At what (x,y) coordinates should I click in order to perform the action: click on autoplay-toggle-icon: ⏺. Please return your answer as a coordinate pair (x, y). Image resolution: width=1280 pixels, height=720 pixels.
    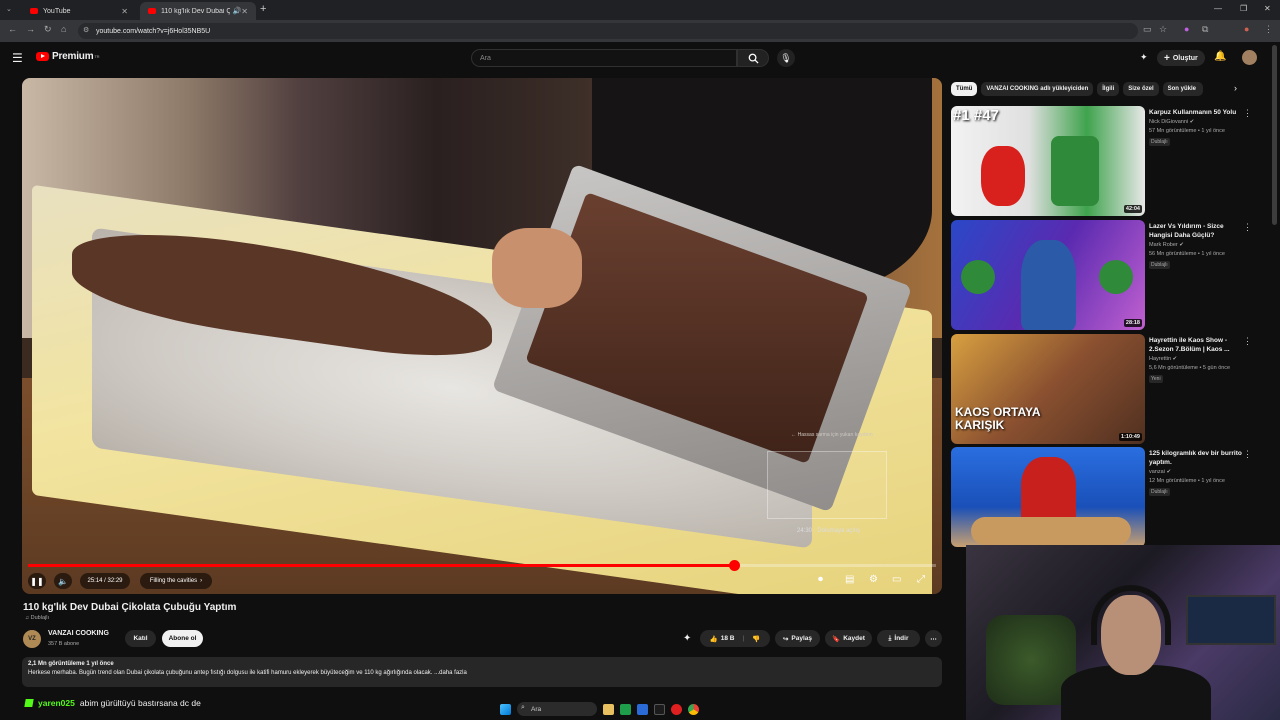
    Looking at the image, I should click on (820, 579).